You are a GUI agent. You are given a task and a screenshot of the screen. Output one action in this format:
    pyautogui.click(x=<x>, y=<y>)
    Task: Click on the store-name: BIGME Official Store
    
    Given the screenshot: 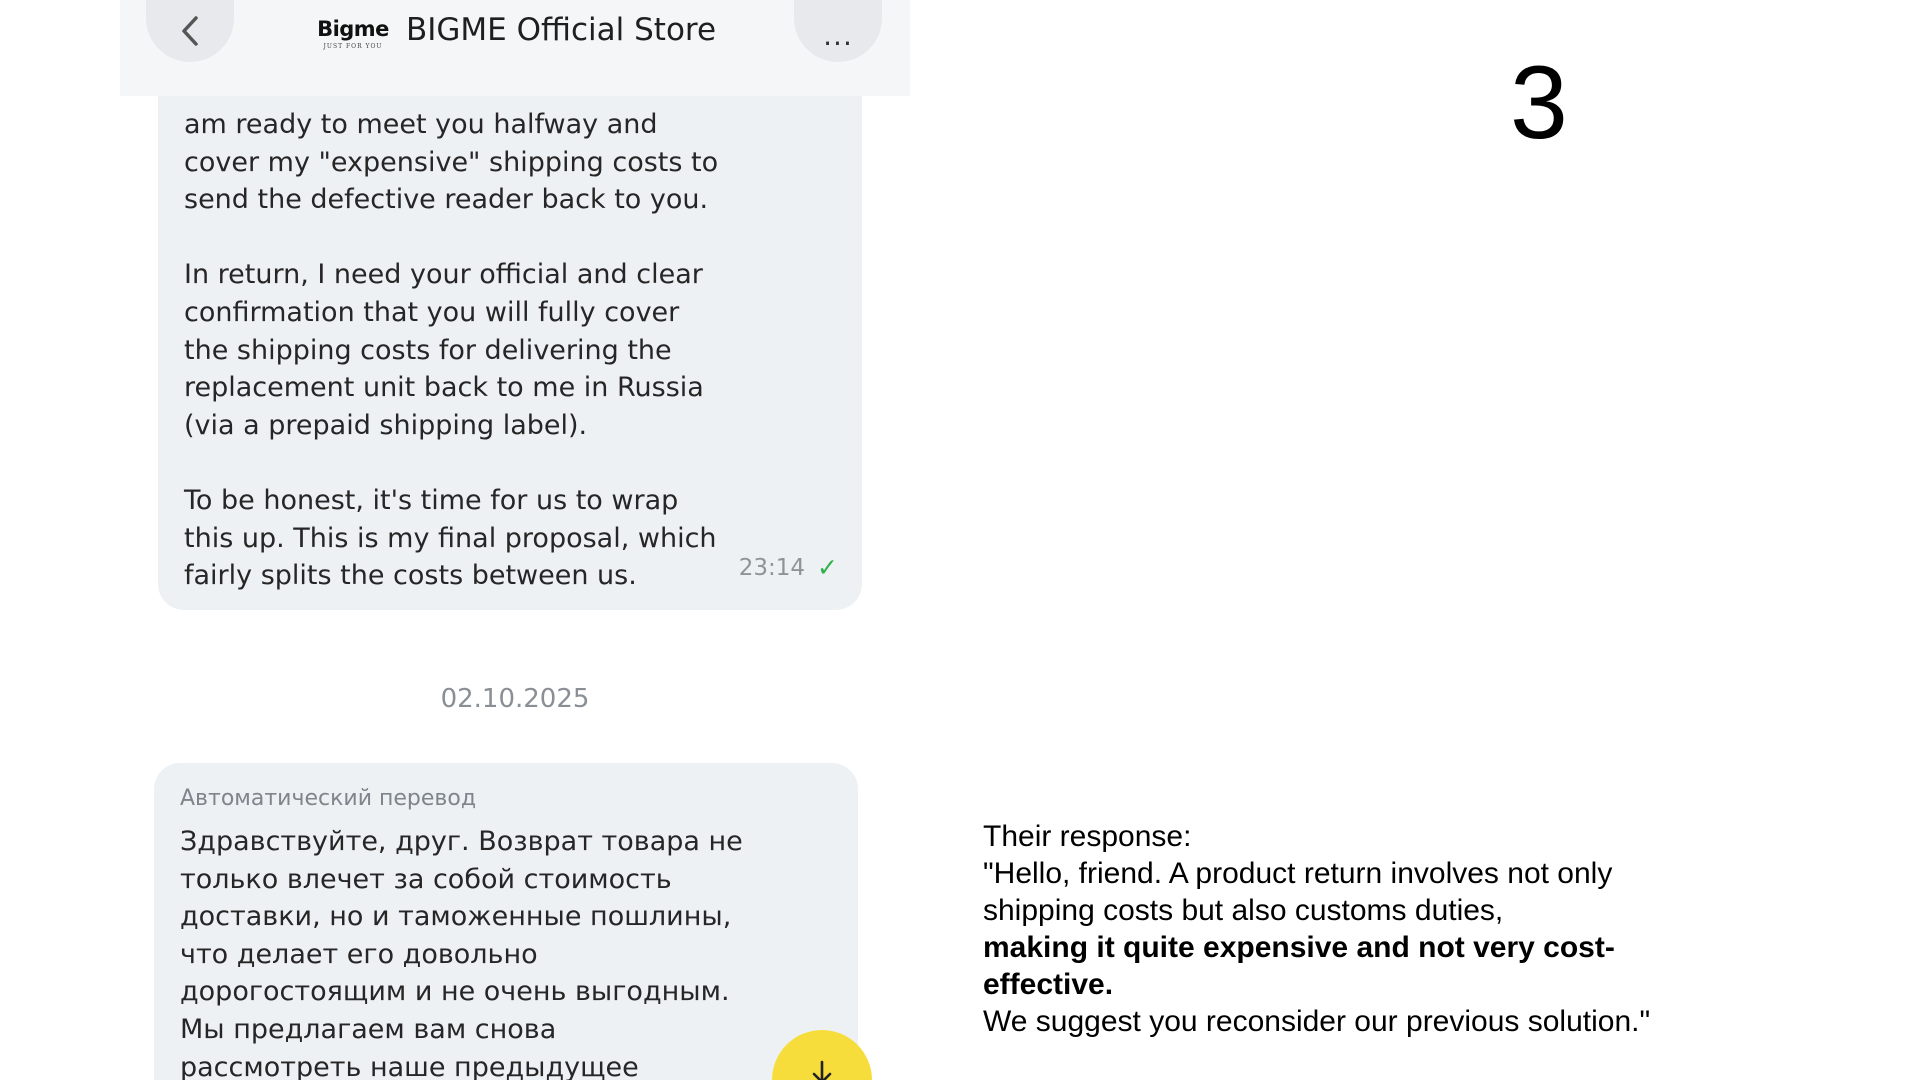 What is the action you would take?
    pyautogui.click(x=561, y=30)
    